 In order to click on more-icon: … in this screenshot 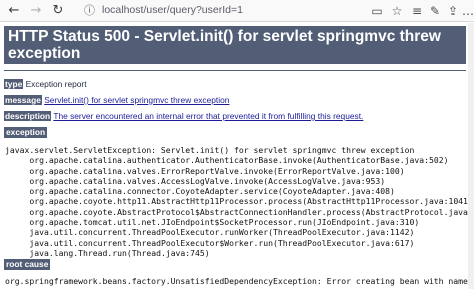, I will do `click(467, 11)`.